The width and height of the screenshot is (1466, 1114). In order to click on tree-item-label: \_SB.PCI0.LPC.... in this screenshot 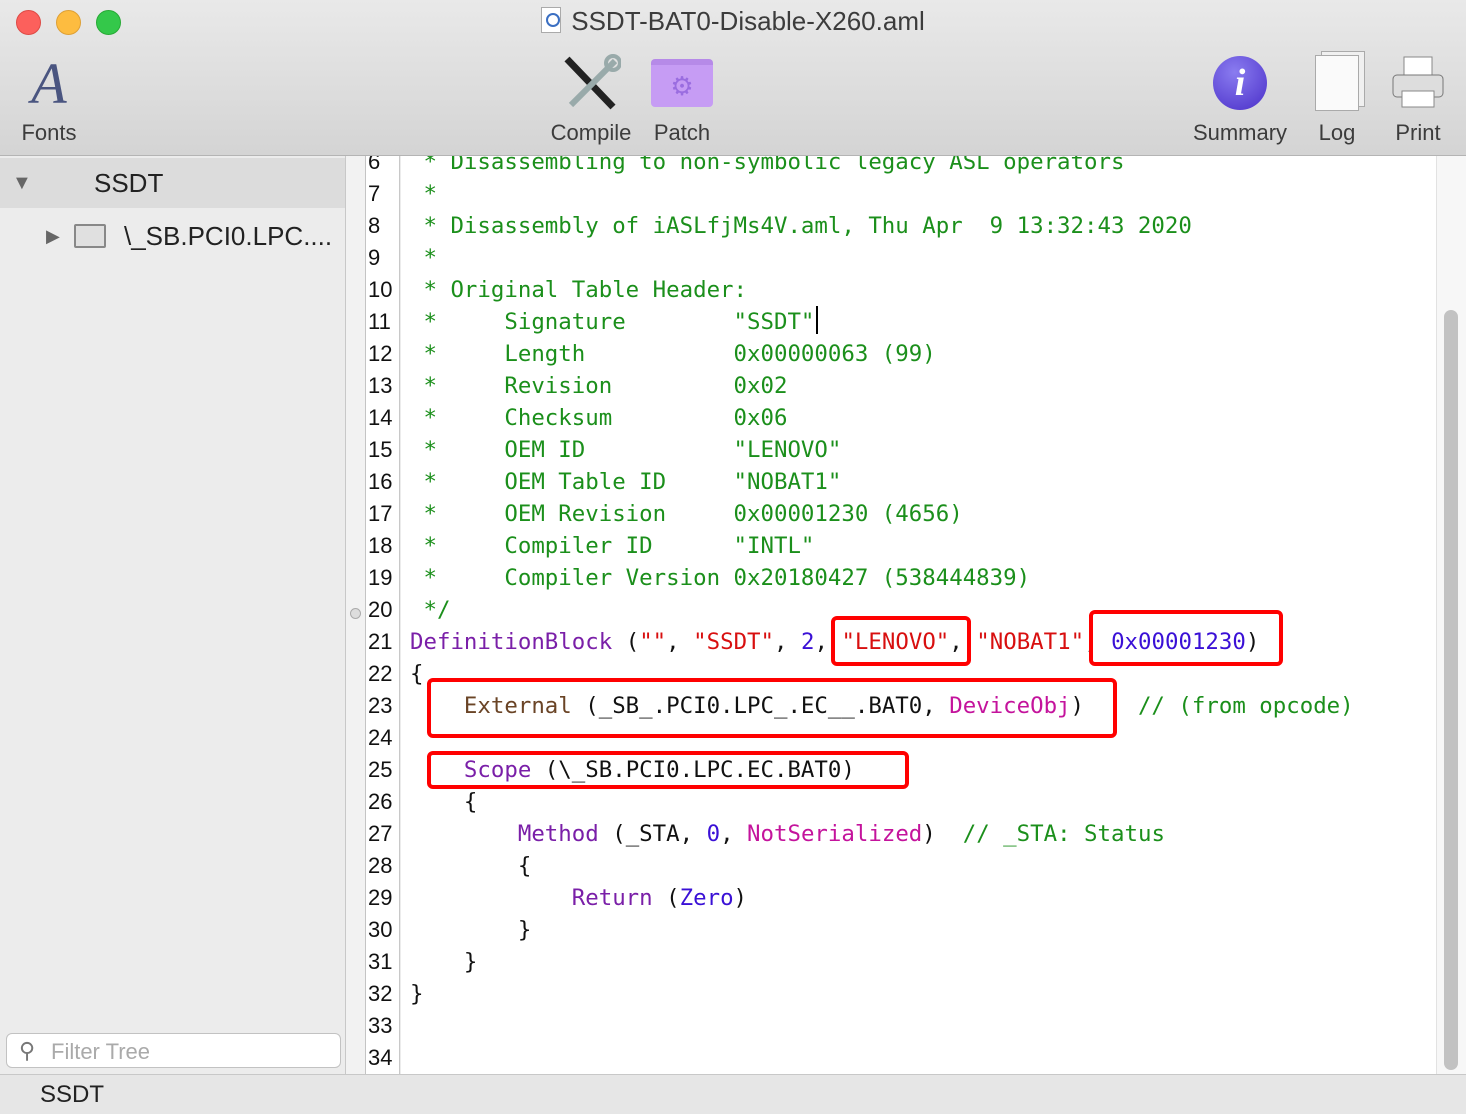, I will do `click(228, 236)`.